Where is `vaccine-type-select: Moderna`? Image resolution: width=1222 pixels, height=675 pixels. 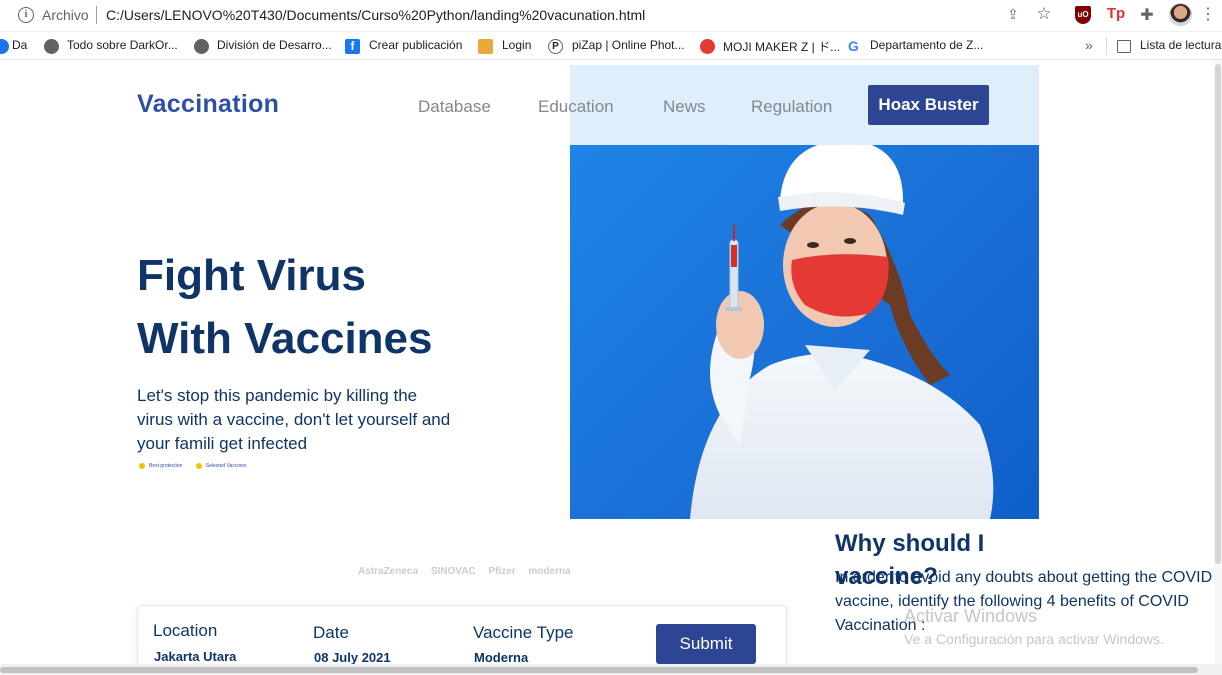 vaccine-type-select: Moderna is located at coordinates (501, 657).